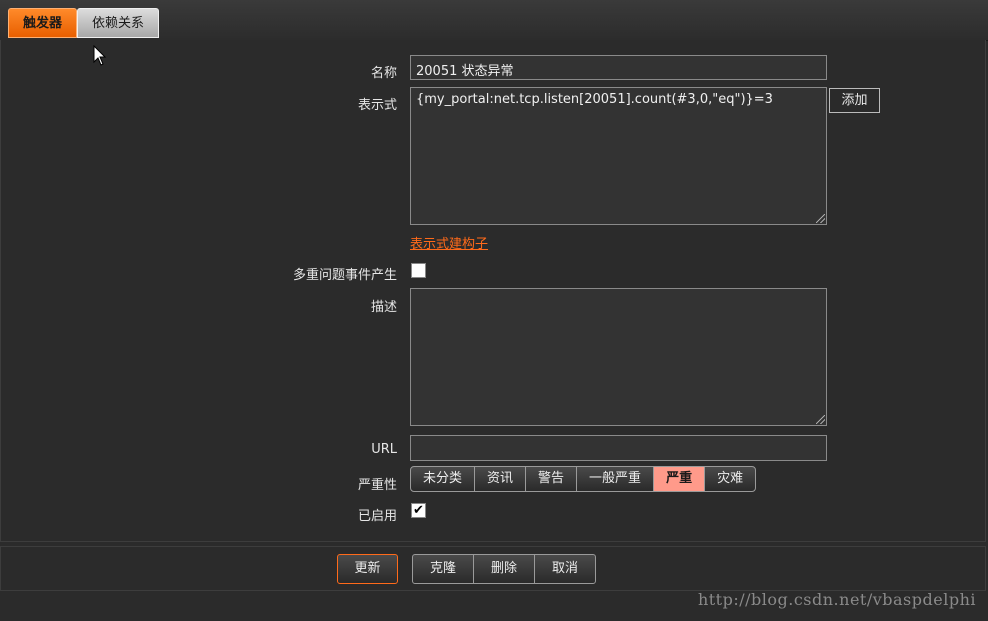 The height and width of the screenshot is (621, 988). I want to click on enabled-checkbox: ✔, so click(418, 510).